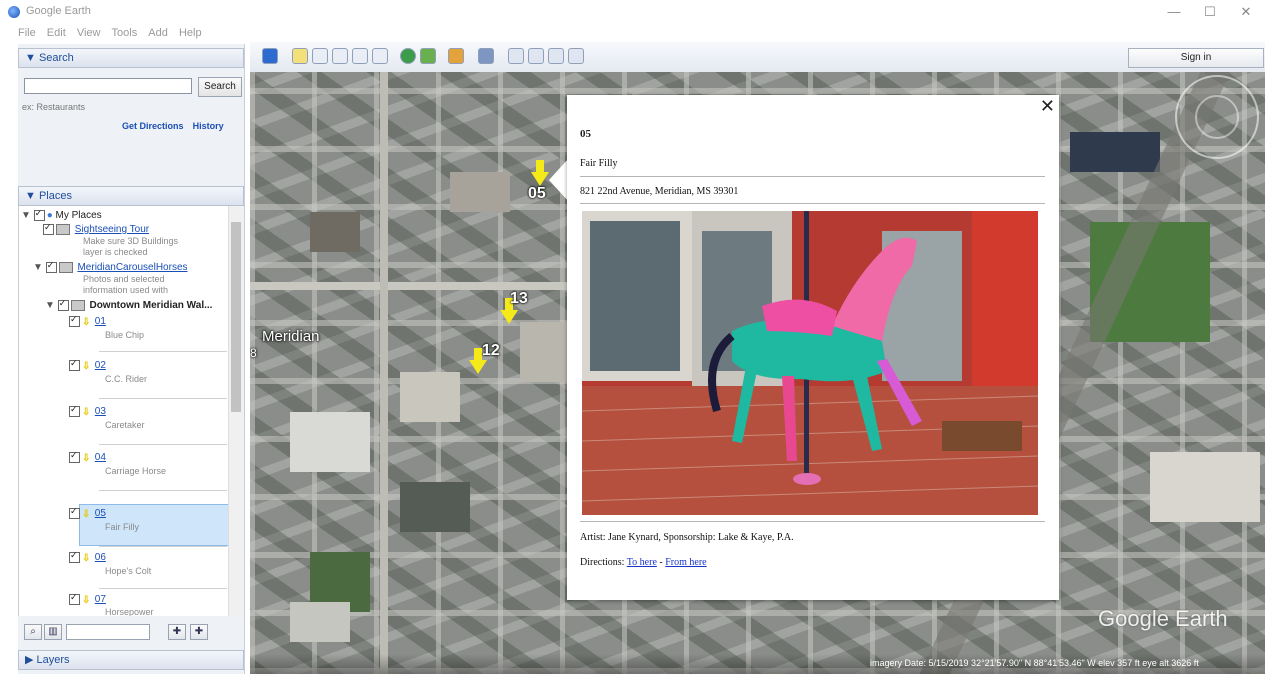 This screenshot has height=674, width=1265. What do you see at coordinates (659, 191) in the screenshot?
I see `balloon-address: 821 22nd Avenue, Meridian, MS 39301` at bounding box center [659, 191].